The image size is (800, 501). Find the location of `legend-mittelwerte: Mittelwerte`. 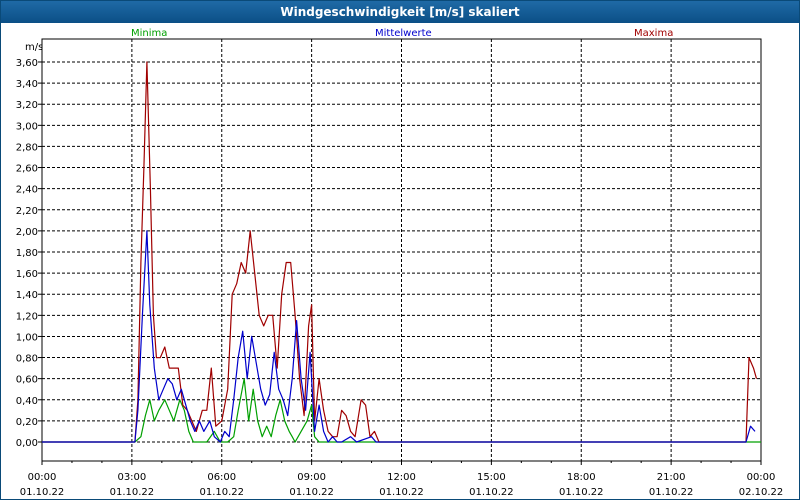

legend-mittelwerte: Mittelwerte is located at coordinates (403, 33).